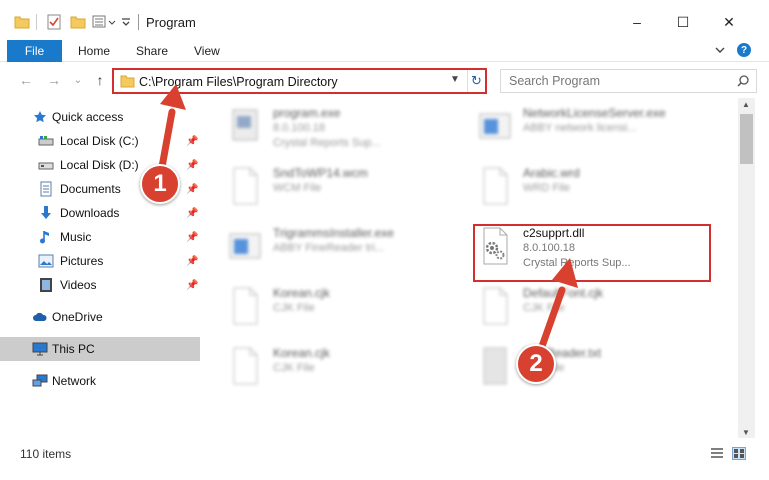 The image size is (769, 480). What do you see at coordinates (476, 81) in the screenshot?
I see `refresh-button: ↻` at bounding box center [476, 81].